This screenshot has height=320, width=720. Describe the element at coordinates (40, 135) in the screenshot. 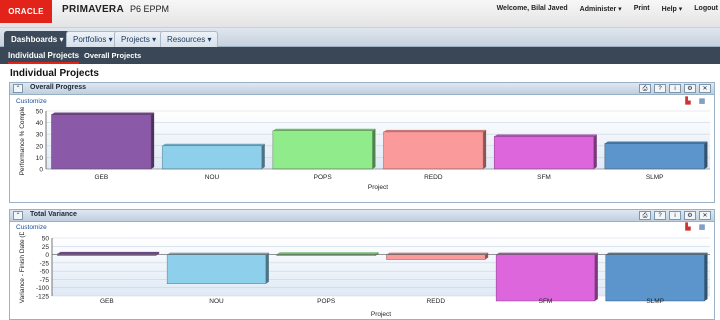

I see `y-tick-label: 30` at that location.